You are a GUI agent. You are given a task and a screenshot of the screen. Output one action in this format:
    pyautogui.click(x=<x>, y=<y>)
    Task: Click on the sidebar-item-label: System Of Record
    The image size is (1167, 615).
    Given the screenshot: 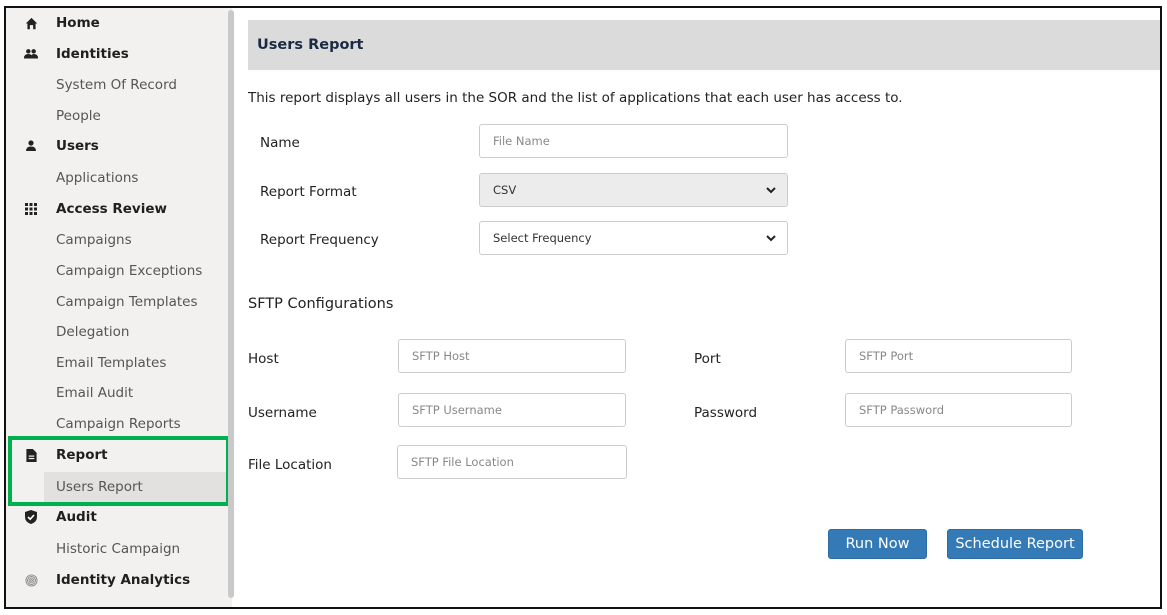 What is the action you would take?
    pyautogui.click(x=116, y=85)
    